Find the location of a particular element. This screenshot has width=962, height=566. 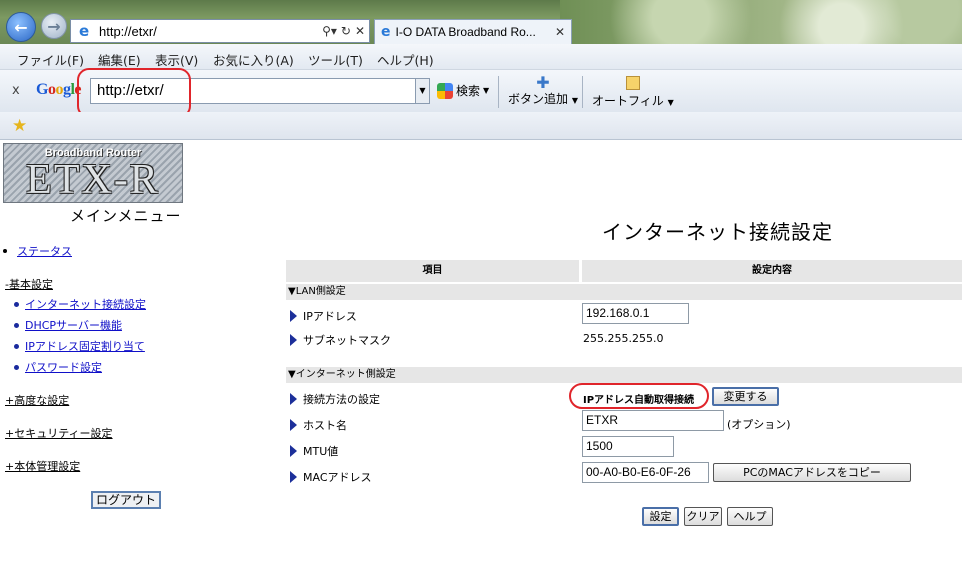

favorites-star-icon: ★ is located at coordinates (19, 126).